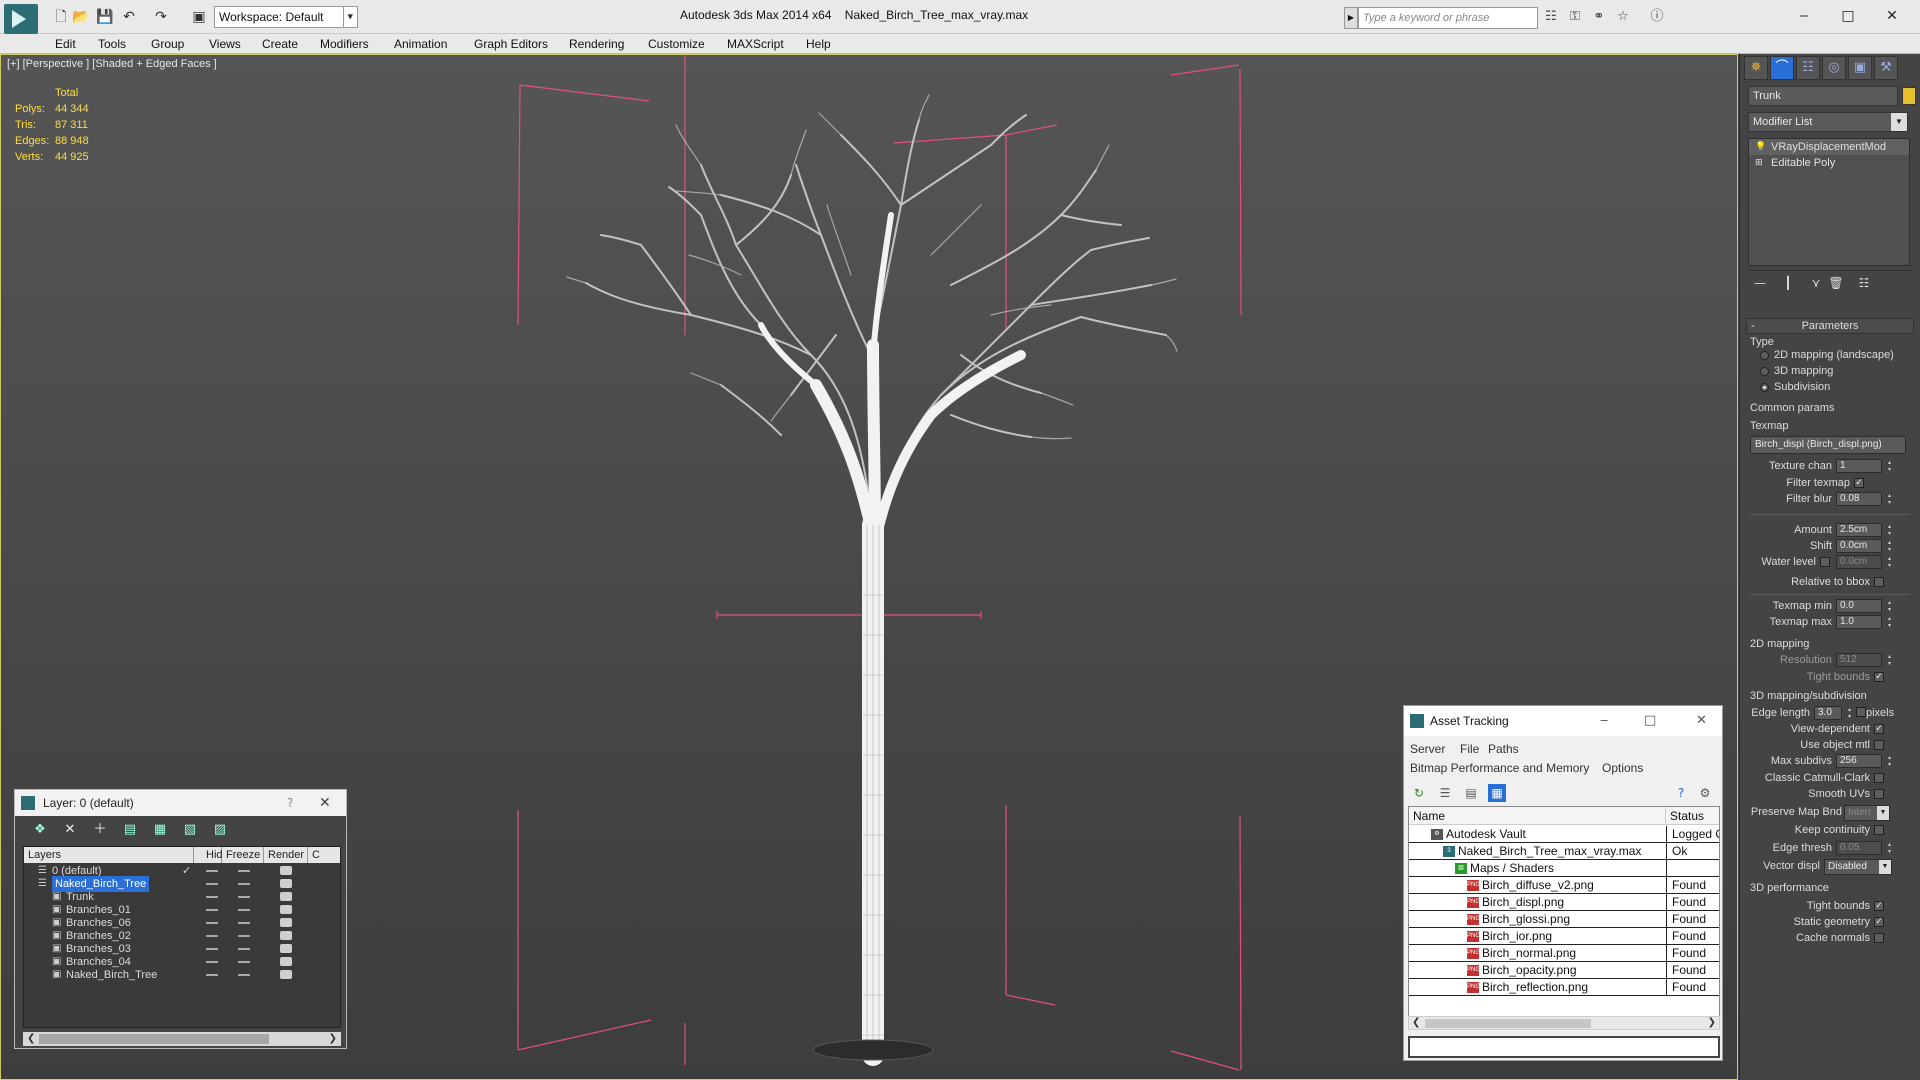 This screenshot has height=1080, width=1920. I want to click on search-input: Type a keyword or phrase, so click(1448, 18).